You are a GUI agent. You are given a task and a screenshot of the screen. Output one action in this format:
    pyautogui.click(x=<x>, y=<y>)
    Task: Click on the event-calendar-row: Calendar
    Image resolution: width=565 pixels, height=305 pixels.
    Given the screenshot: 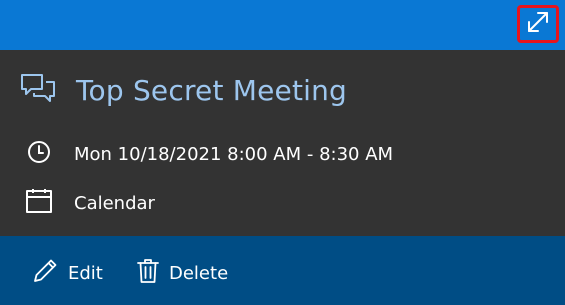 What is the action you would take?
    pyautogui.click(x=90, y=203)
    